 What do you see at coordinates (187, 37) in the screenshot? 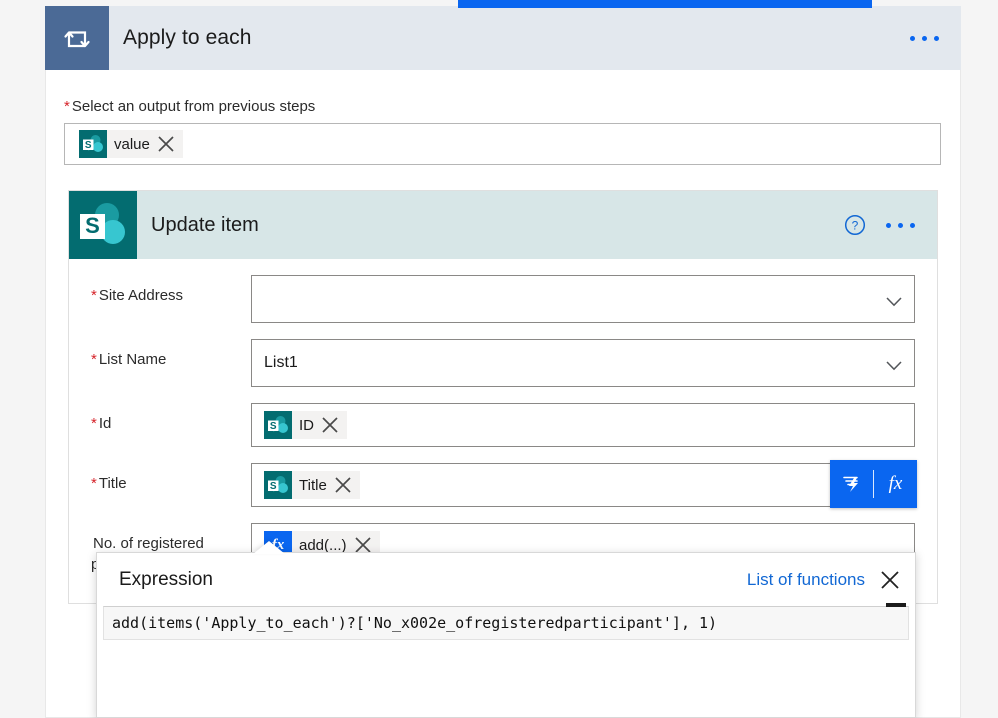
I see `apply-to-each-title: Apply to each` at bounding box center [187, 37].